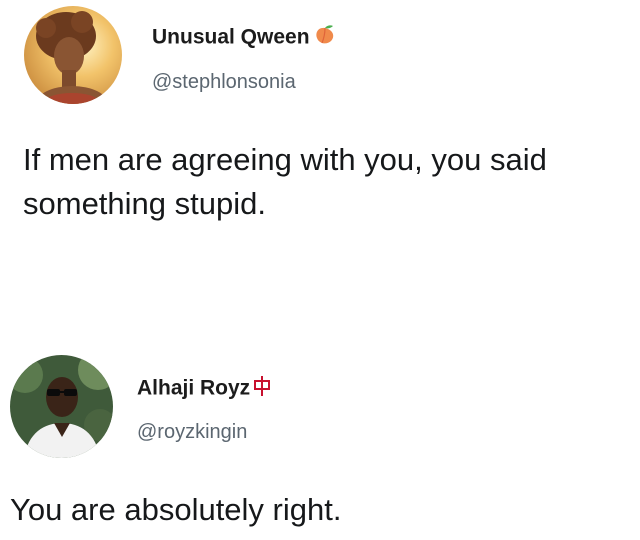  What do you see at coordinates (231, 37) in the screenshot?
I see `display-name-text: Unusual Qween` at bounding box center [231, 37].